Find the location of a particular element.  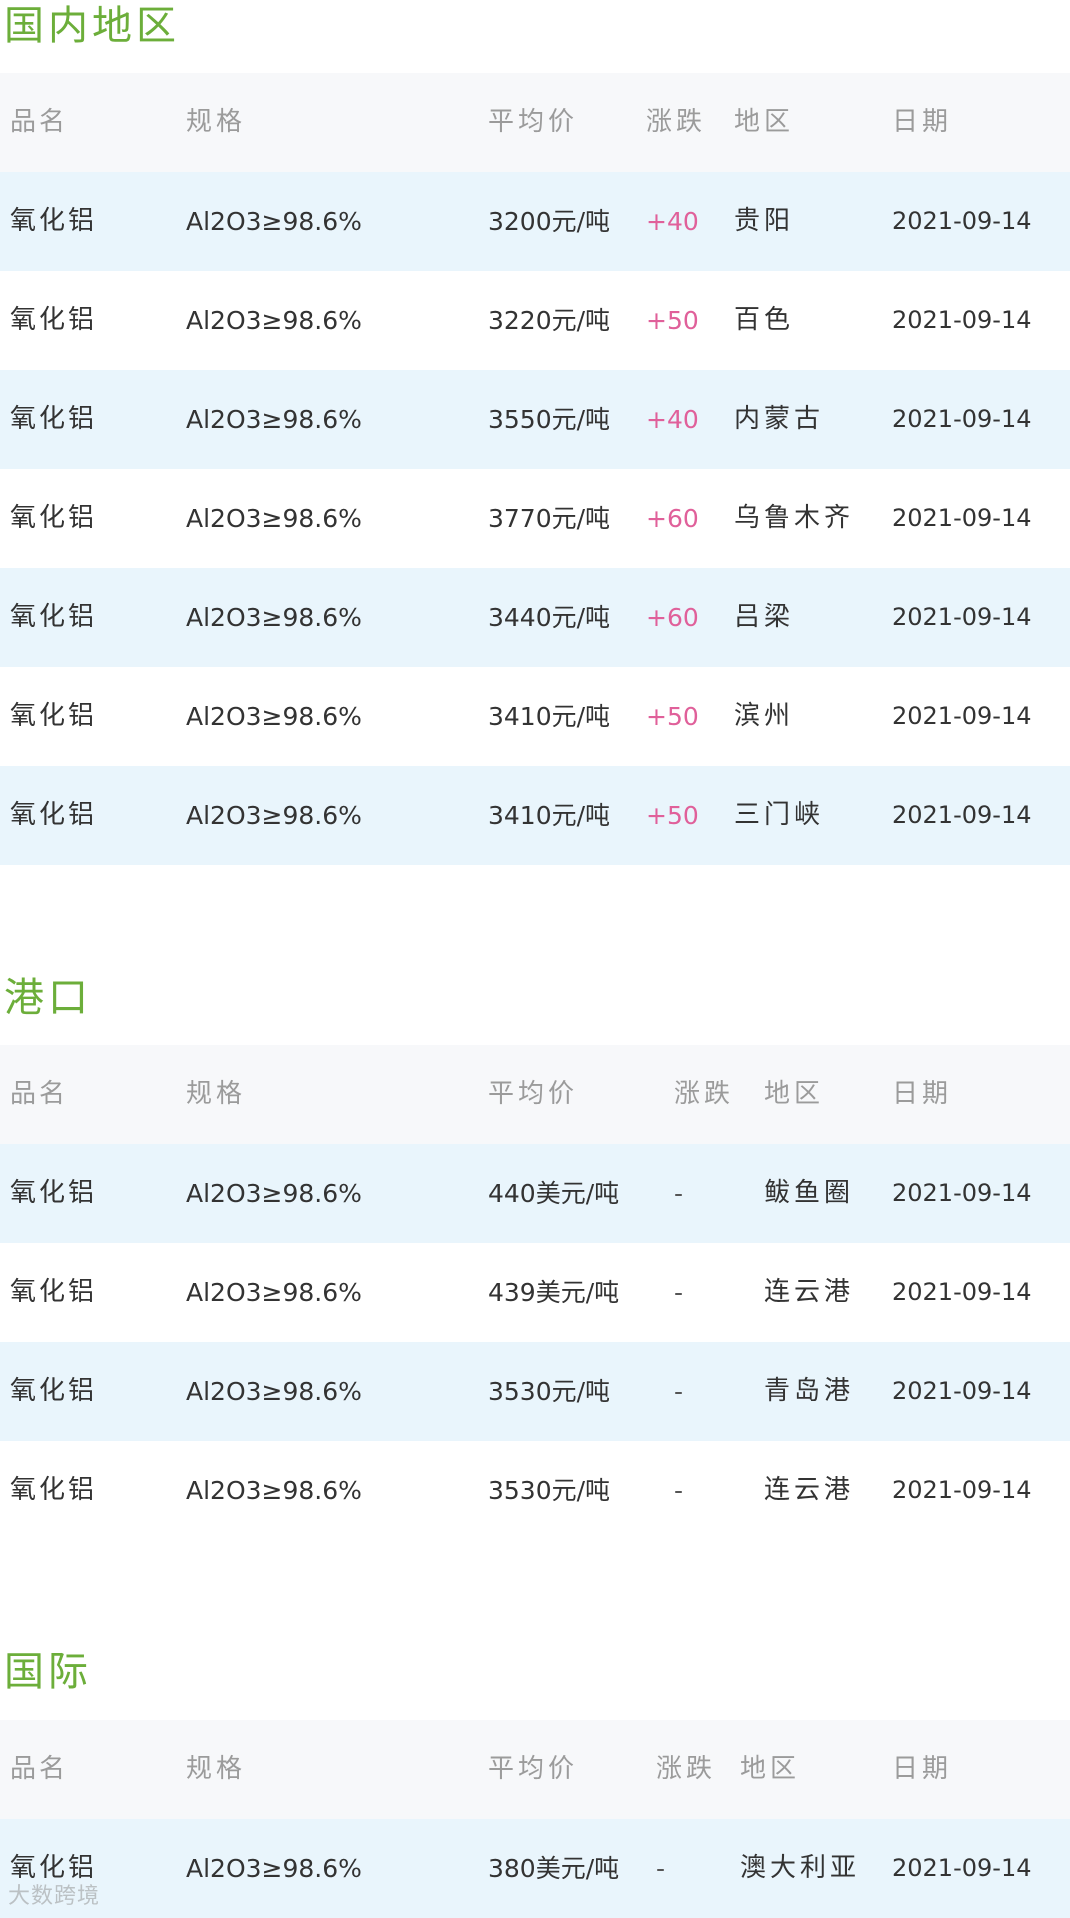

cell-region: 贵阳 is located at coordinates (764, 221).